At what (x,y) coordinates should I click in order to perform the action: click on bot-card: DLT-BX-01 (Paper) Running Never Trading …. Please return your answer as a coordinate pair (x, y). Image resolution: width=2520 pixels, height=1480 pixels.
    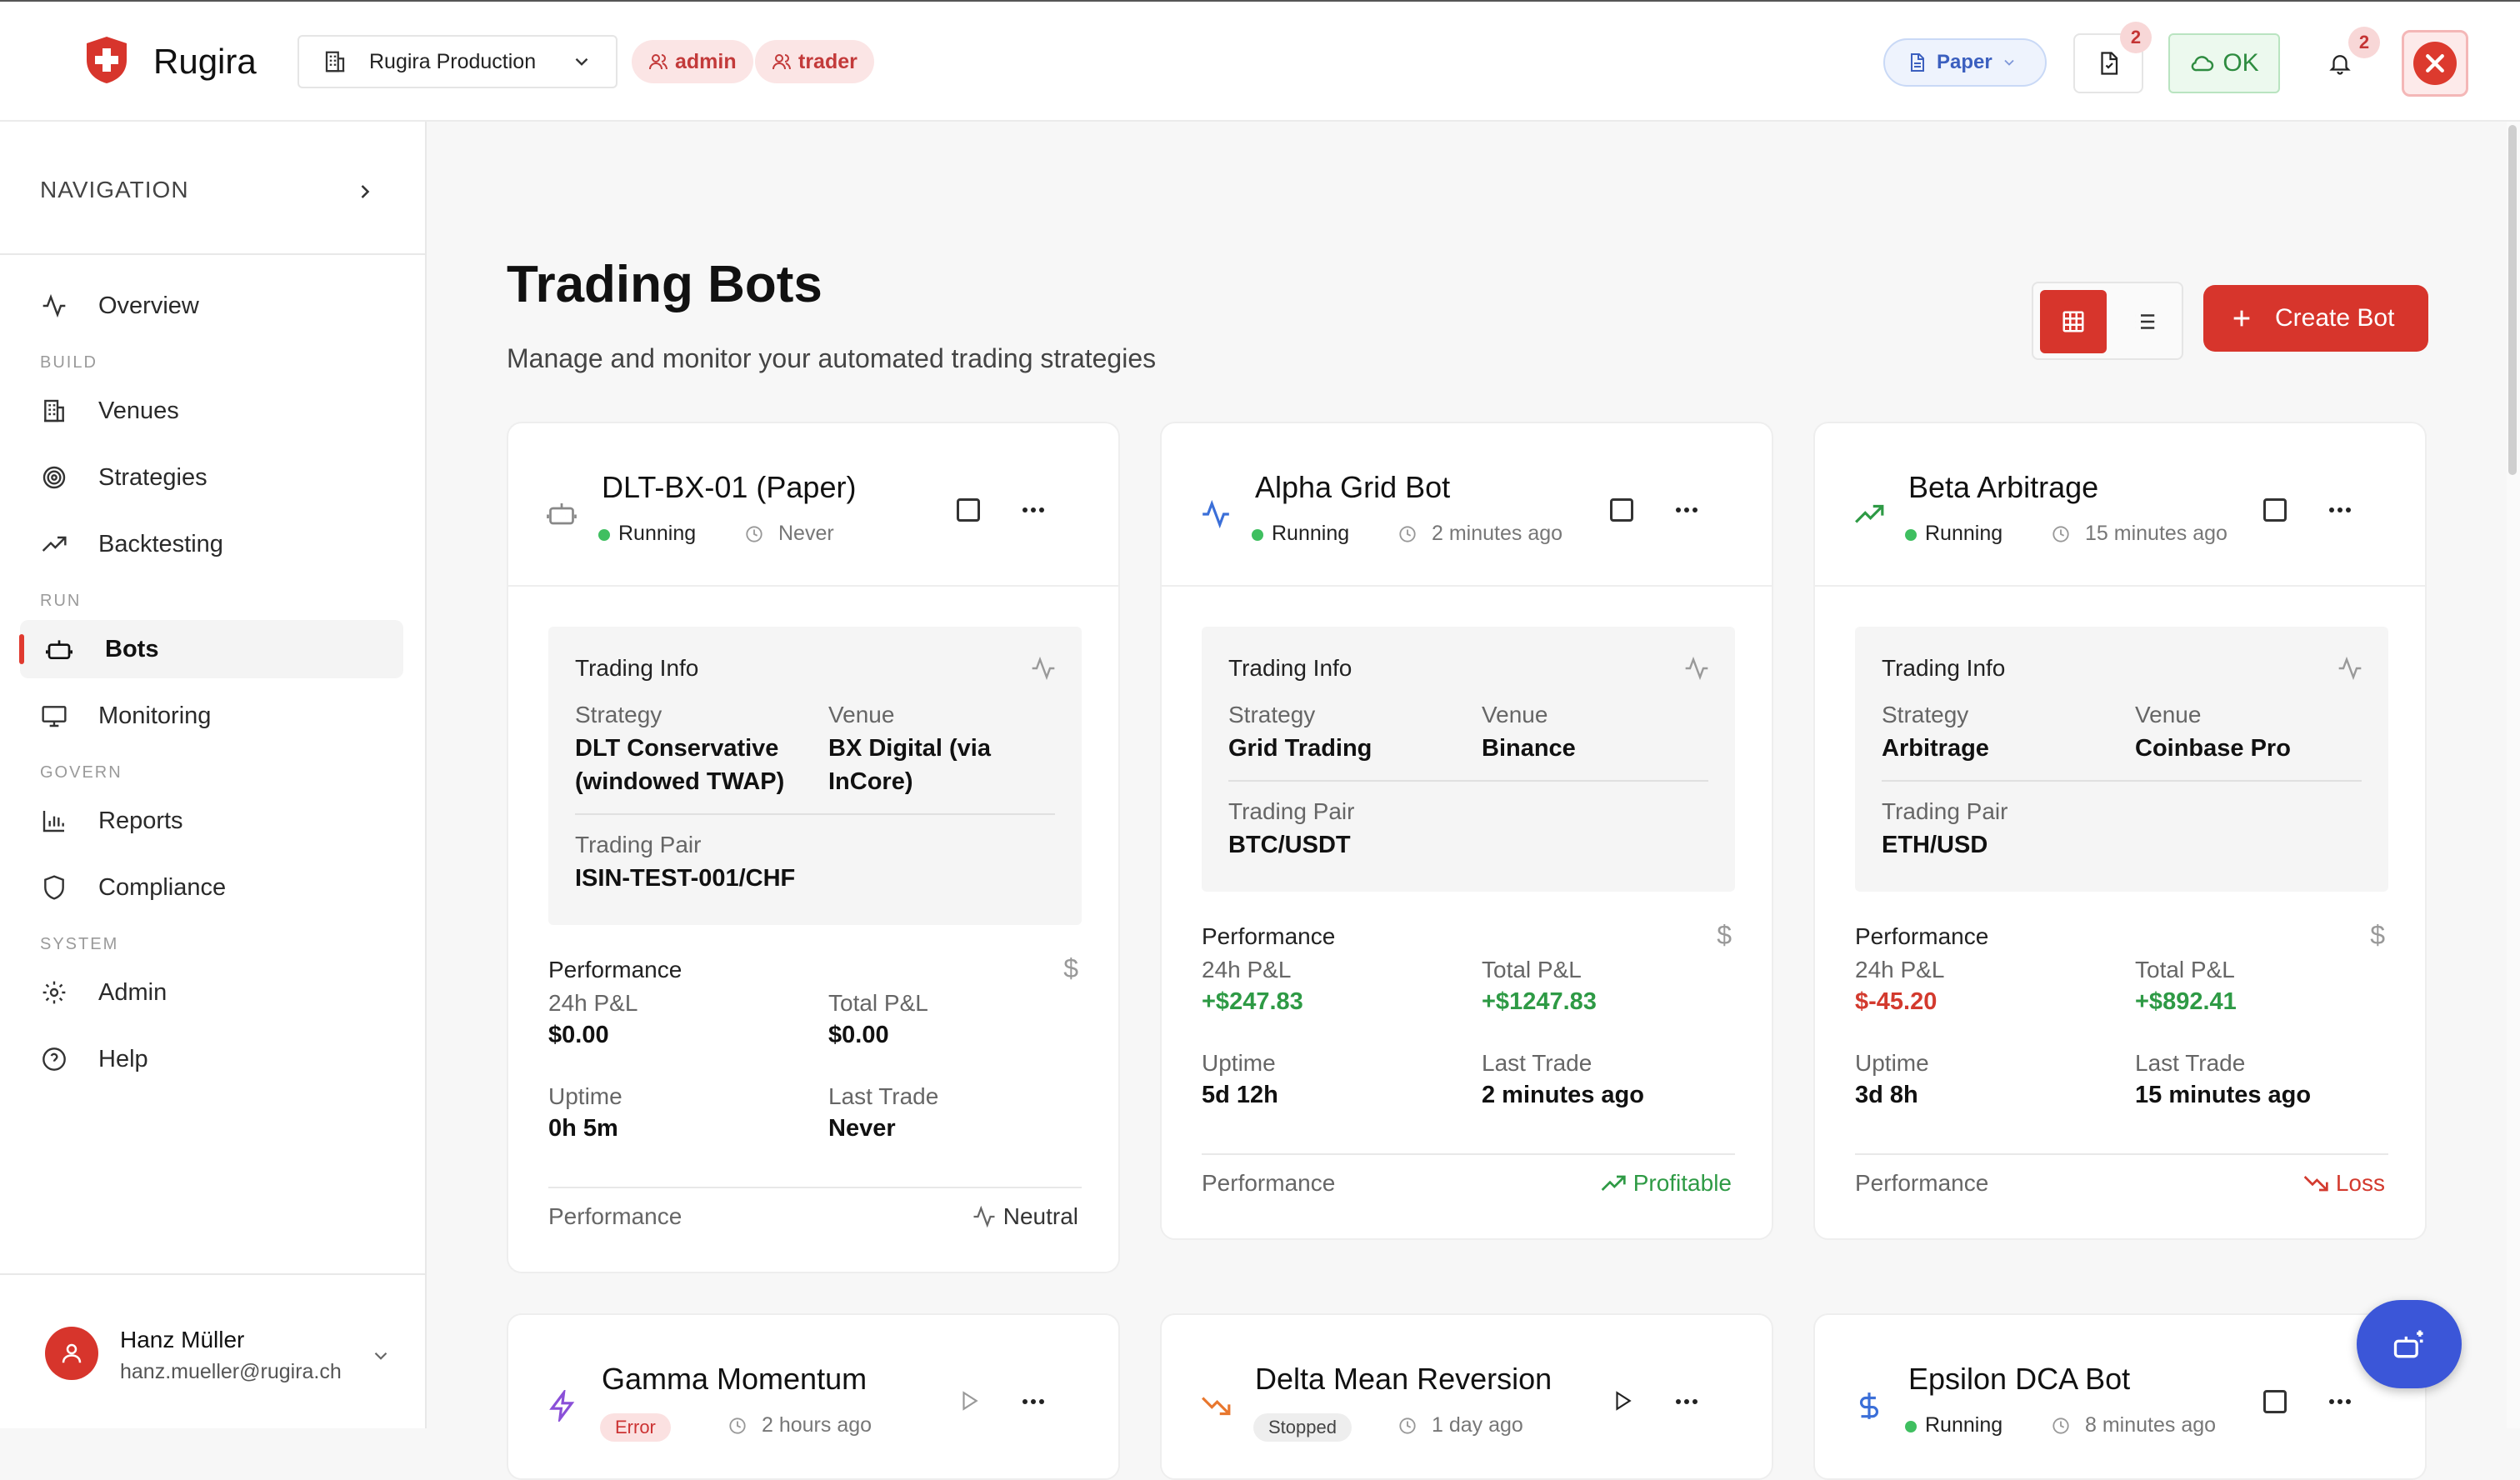
    Looking at the image, I should click on (813, 847).